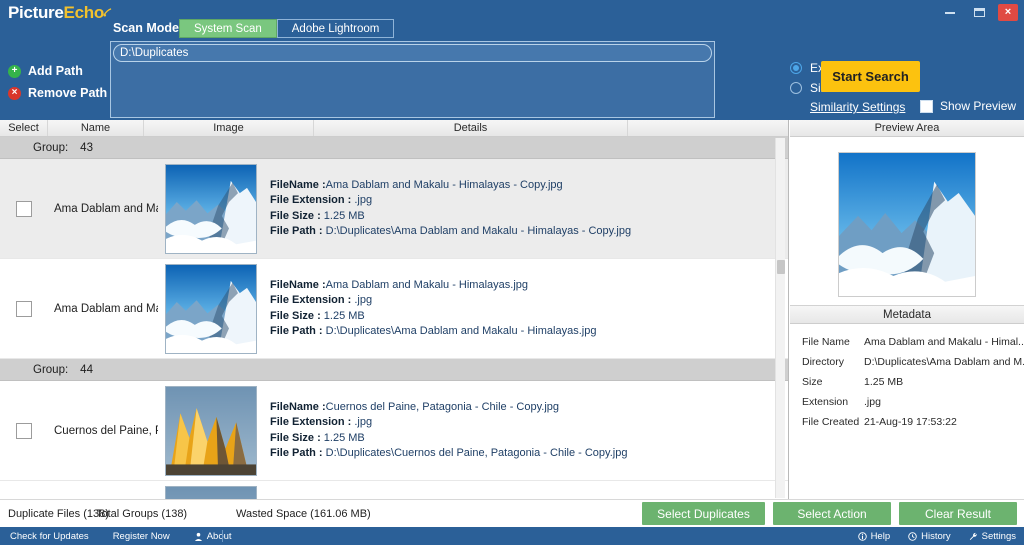 This screenshot has height=545, width=1024. I want to click on window-controls: ×, so click(979, 12).